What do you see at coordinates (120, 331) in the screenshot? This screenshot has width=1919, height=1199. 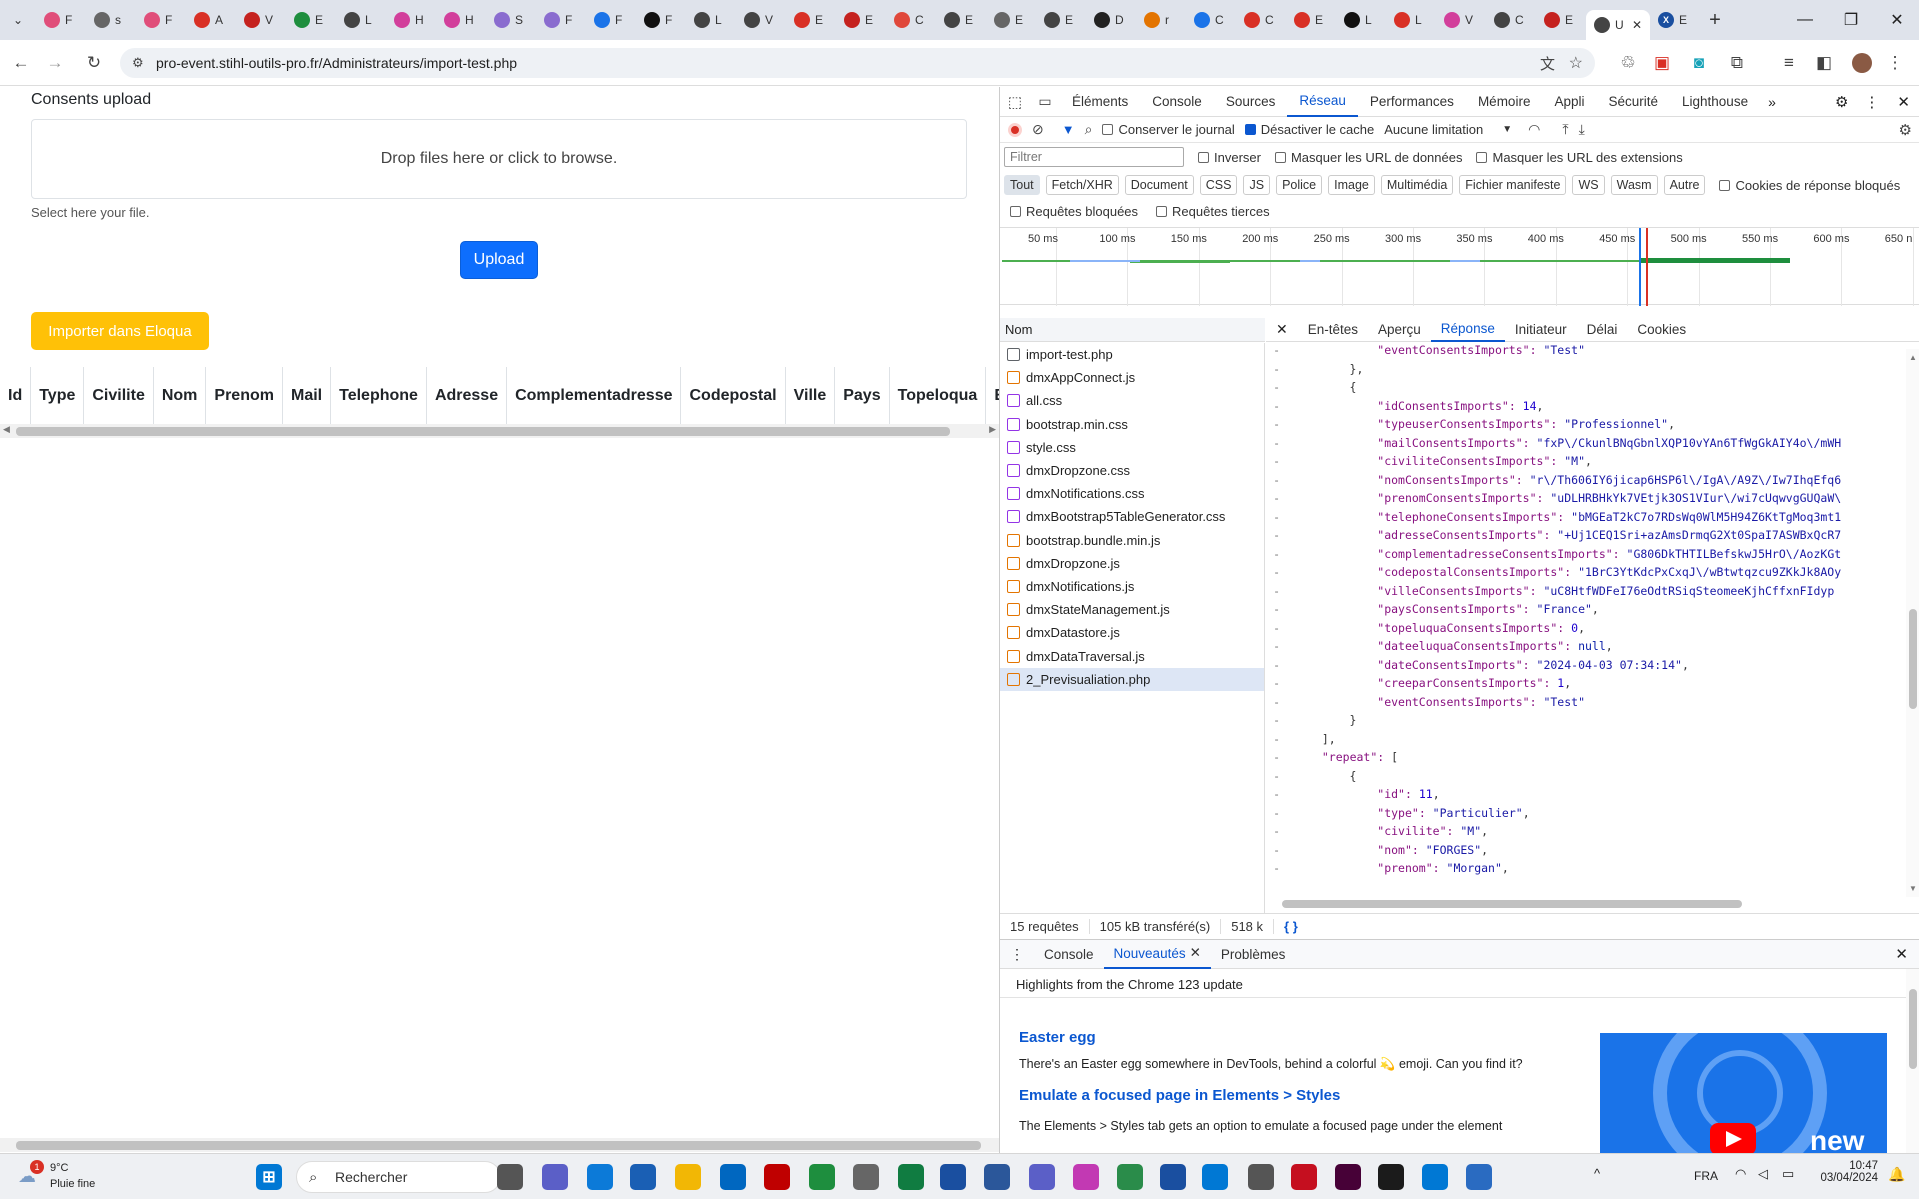 I see `import-eloqua-button: Importer dans Eloqua` at bounding box center [120, 331].